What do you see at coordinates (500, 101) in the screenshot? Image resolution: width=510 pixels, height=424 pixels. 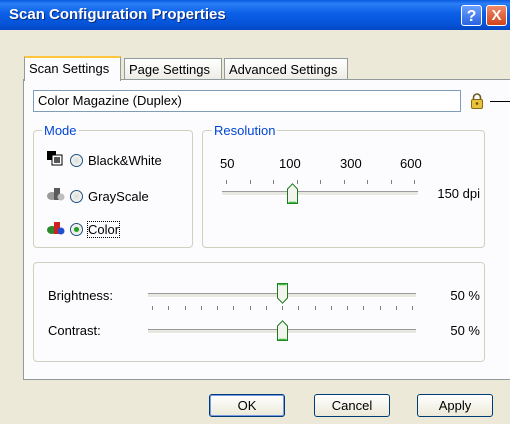 I see `lock-callout-line` at bounding box center [500, 101].